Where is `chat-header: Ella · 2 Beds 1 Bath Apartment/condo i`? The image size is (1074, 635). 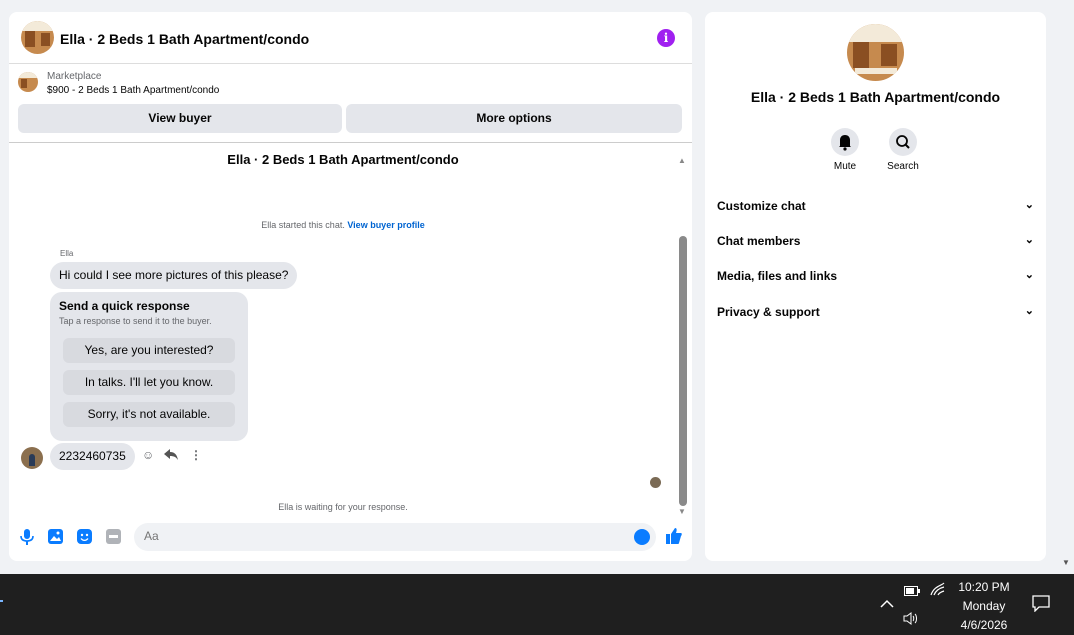
chat-header: Ella · 2 Beds 1 Bath Apartment/condo i is located at coordinates (350, 38).